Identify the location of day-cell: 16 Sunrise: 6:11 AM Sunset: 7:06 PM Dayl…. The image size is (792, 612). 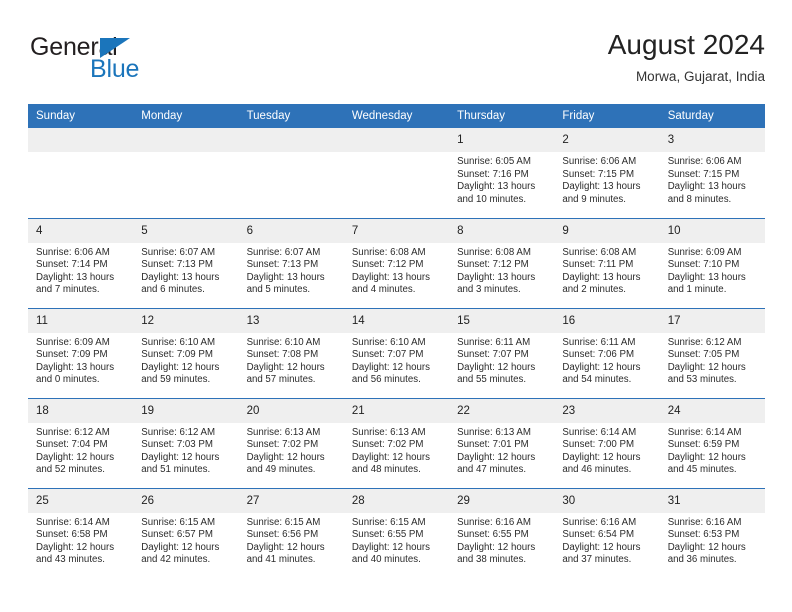
(607, 352).